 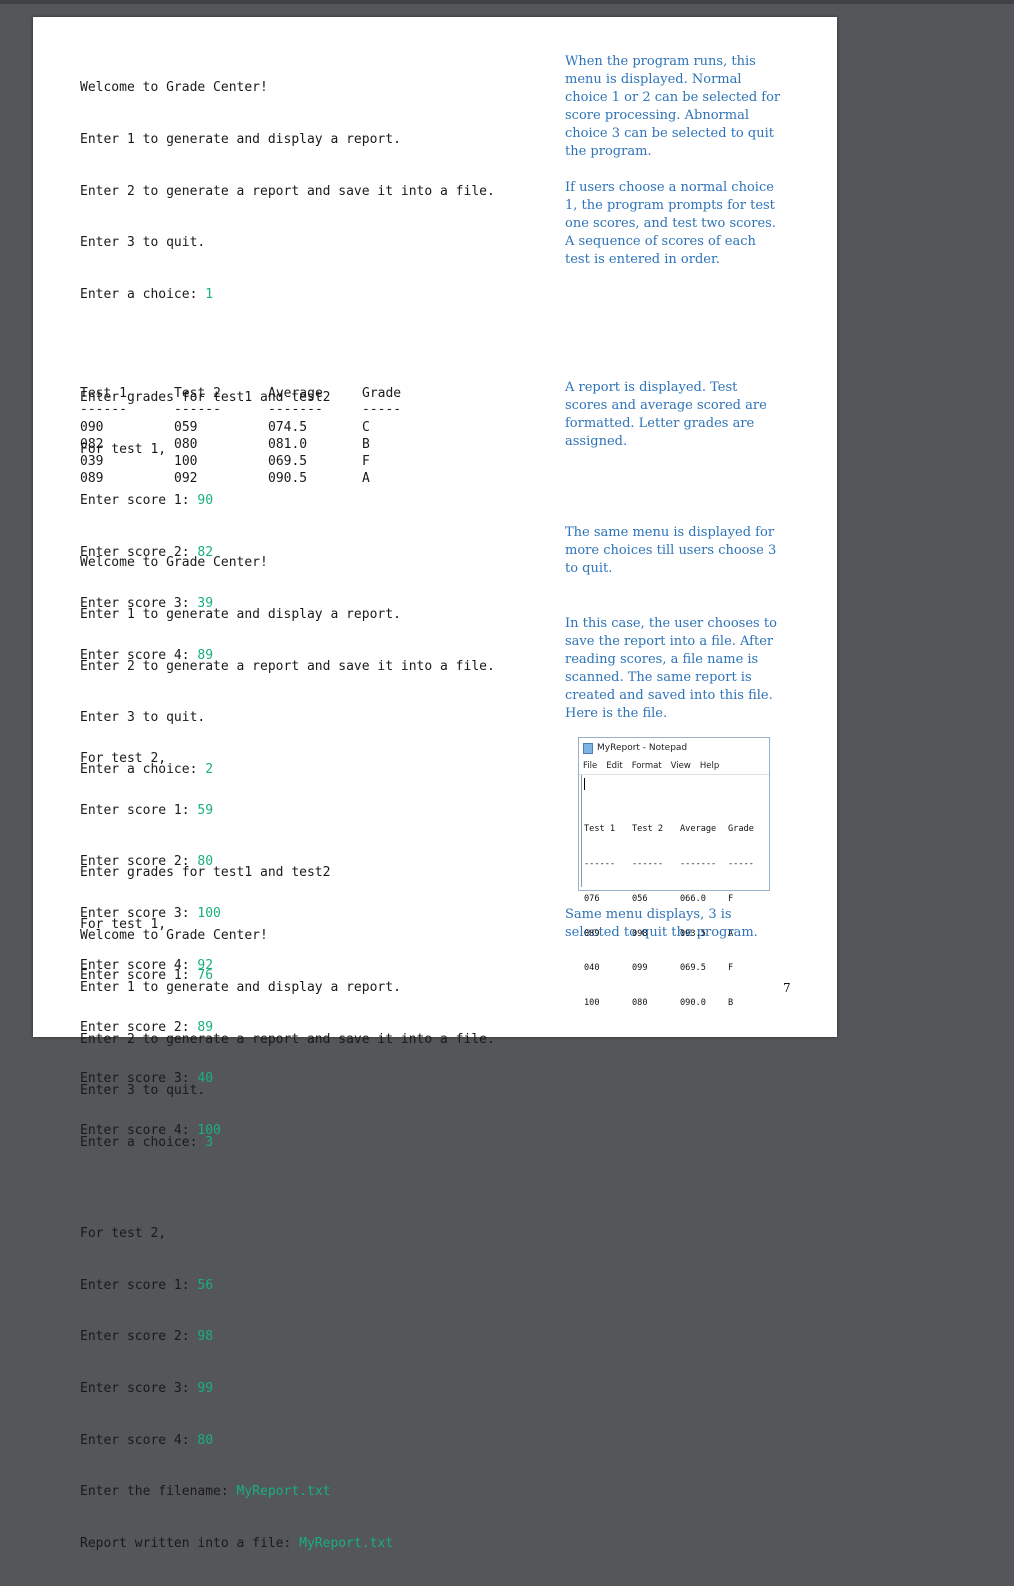 I want to click on notepad-cell: 040, so click(x=608, y=969).